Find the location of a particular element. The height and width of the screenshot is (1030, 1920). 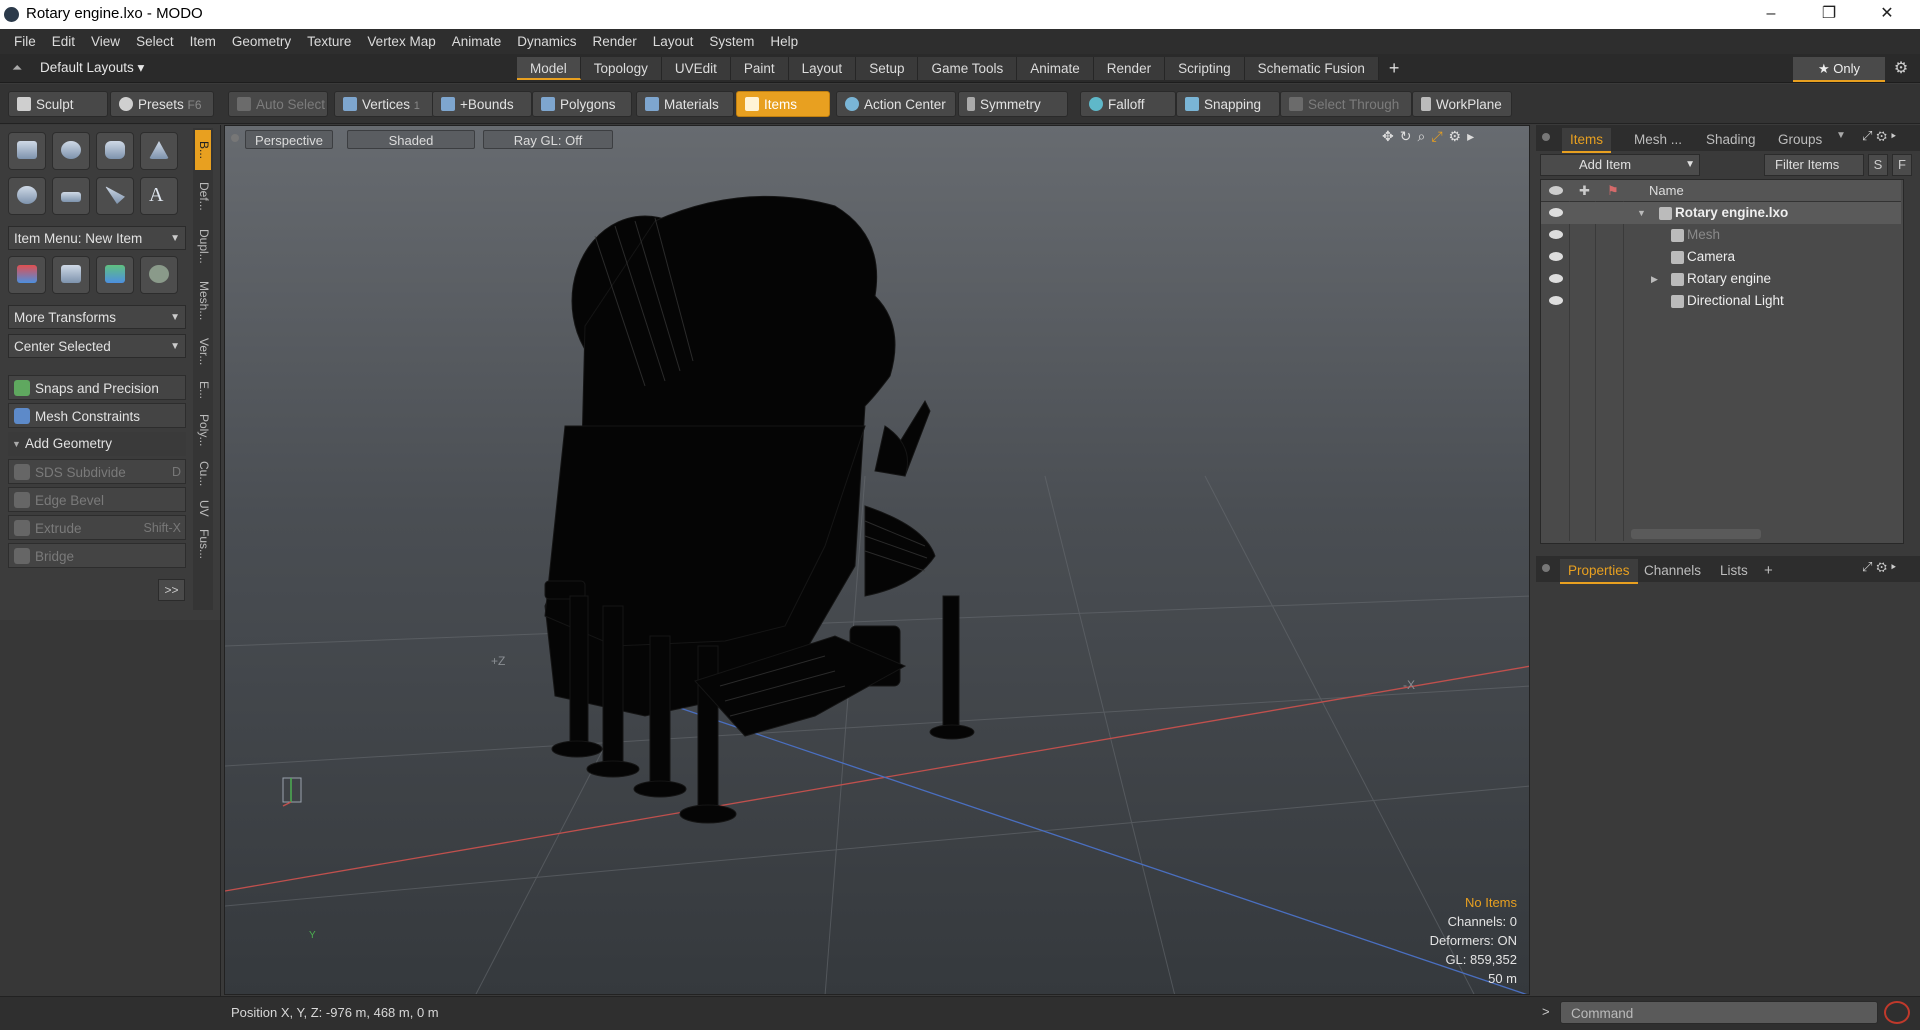

mesh-constraints-button: Mesh Constraints is located at coordinates (97, 415).